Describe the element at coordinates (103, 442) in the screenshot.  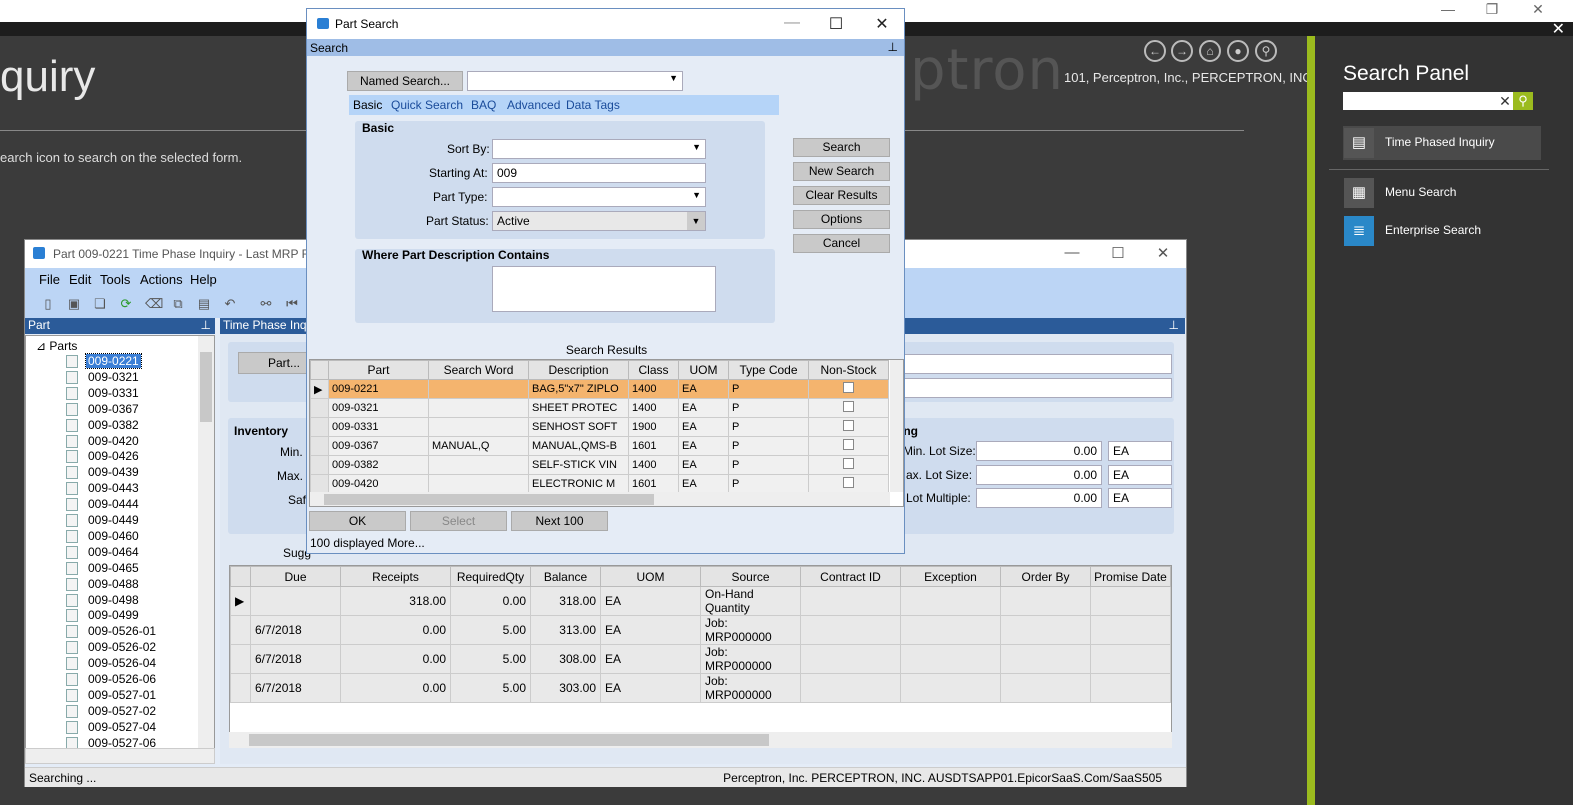
I see `tree-item: 009-0420` at that location.